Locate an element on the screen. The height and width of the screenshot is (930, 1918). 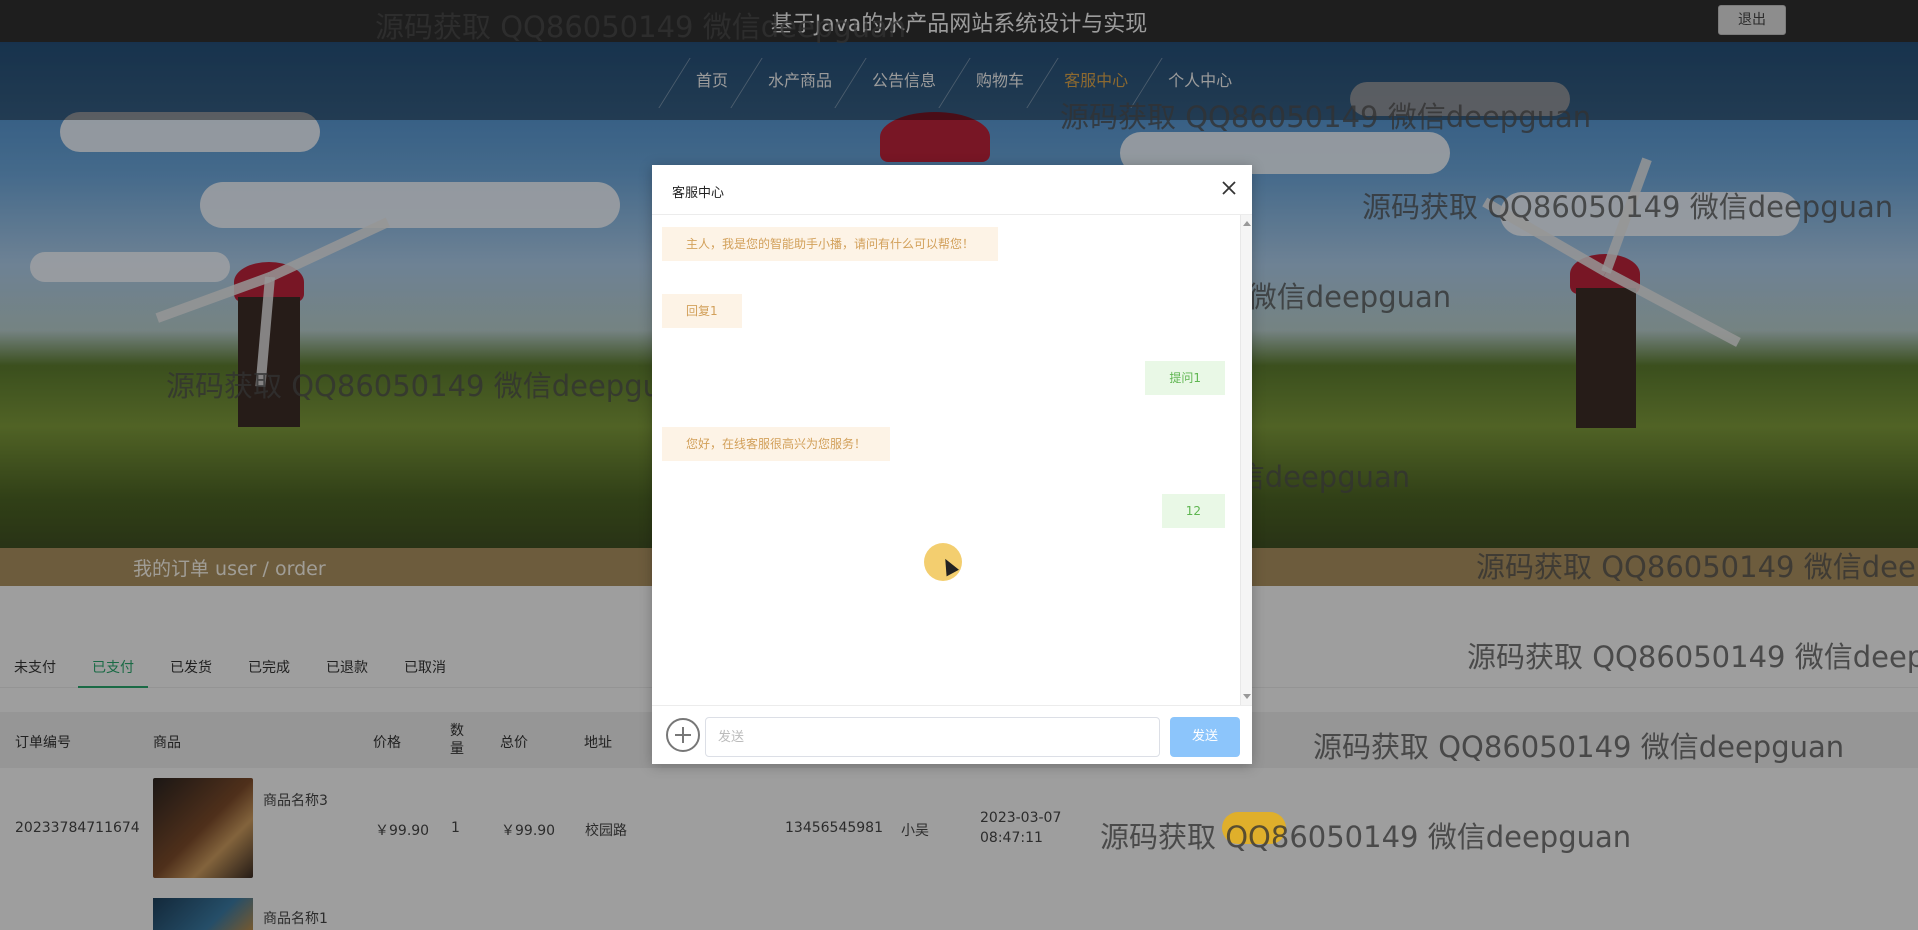
close-icon is located at coordinates (1229, 188).